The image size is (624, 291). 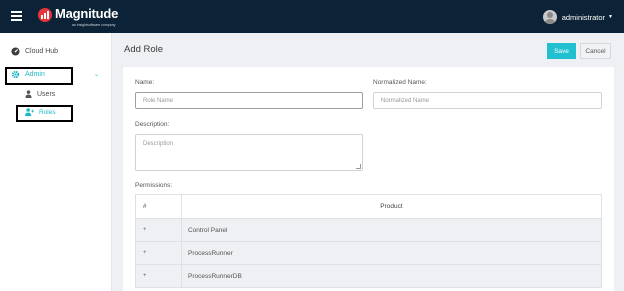 I want to click on permissions-label: Permissions:, so click(x=154, y=185).